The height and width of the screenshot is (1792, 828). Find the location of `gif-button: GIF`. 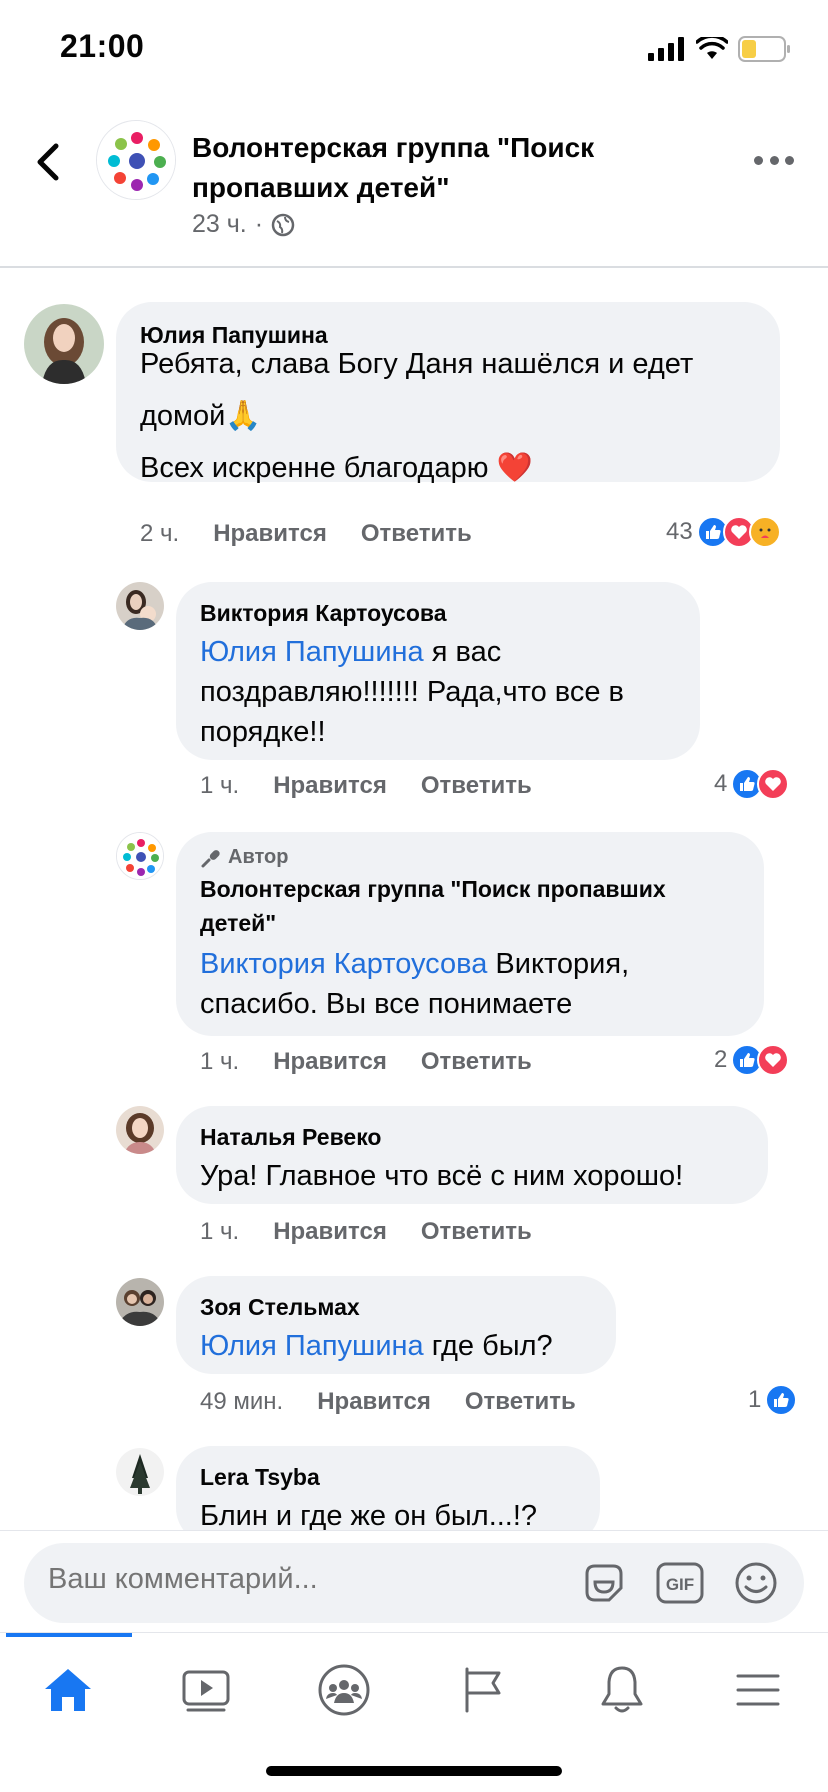

gif-button: GIF is located at coordinates (680, 1583).